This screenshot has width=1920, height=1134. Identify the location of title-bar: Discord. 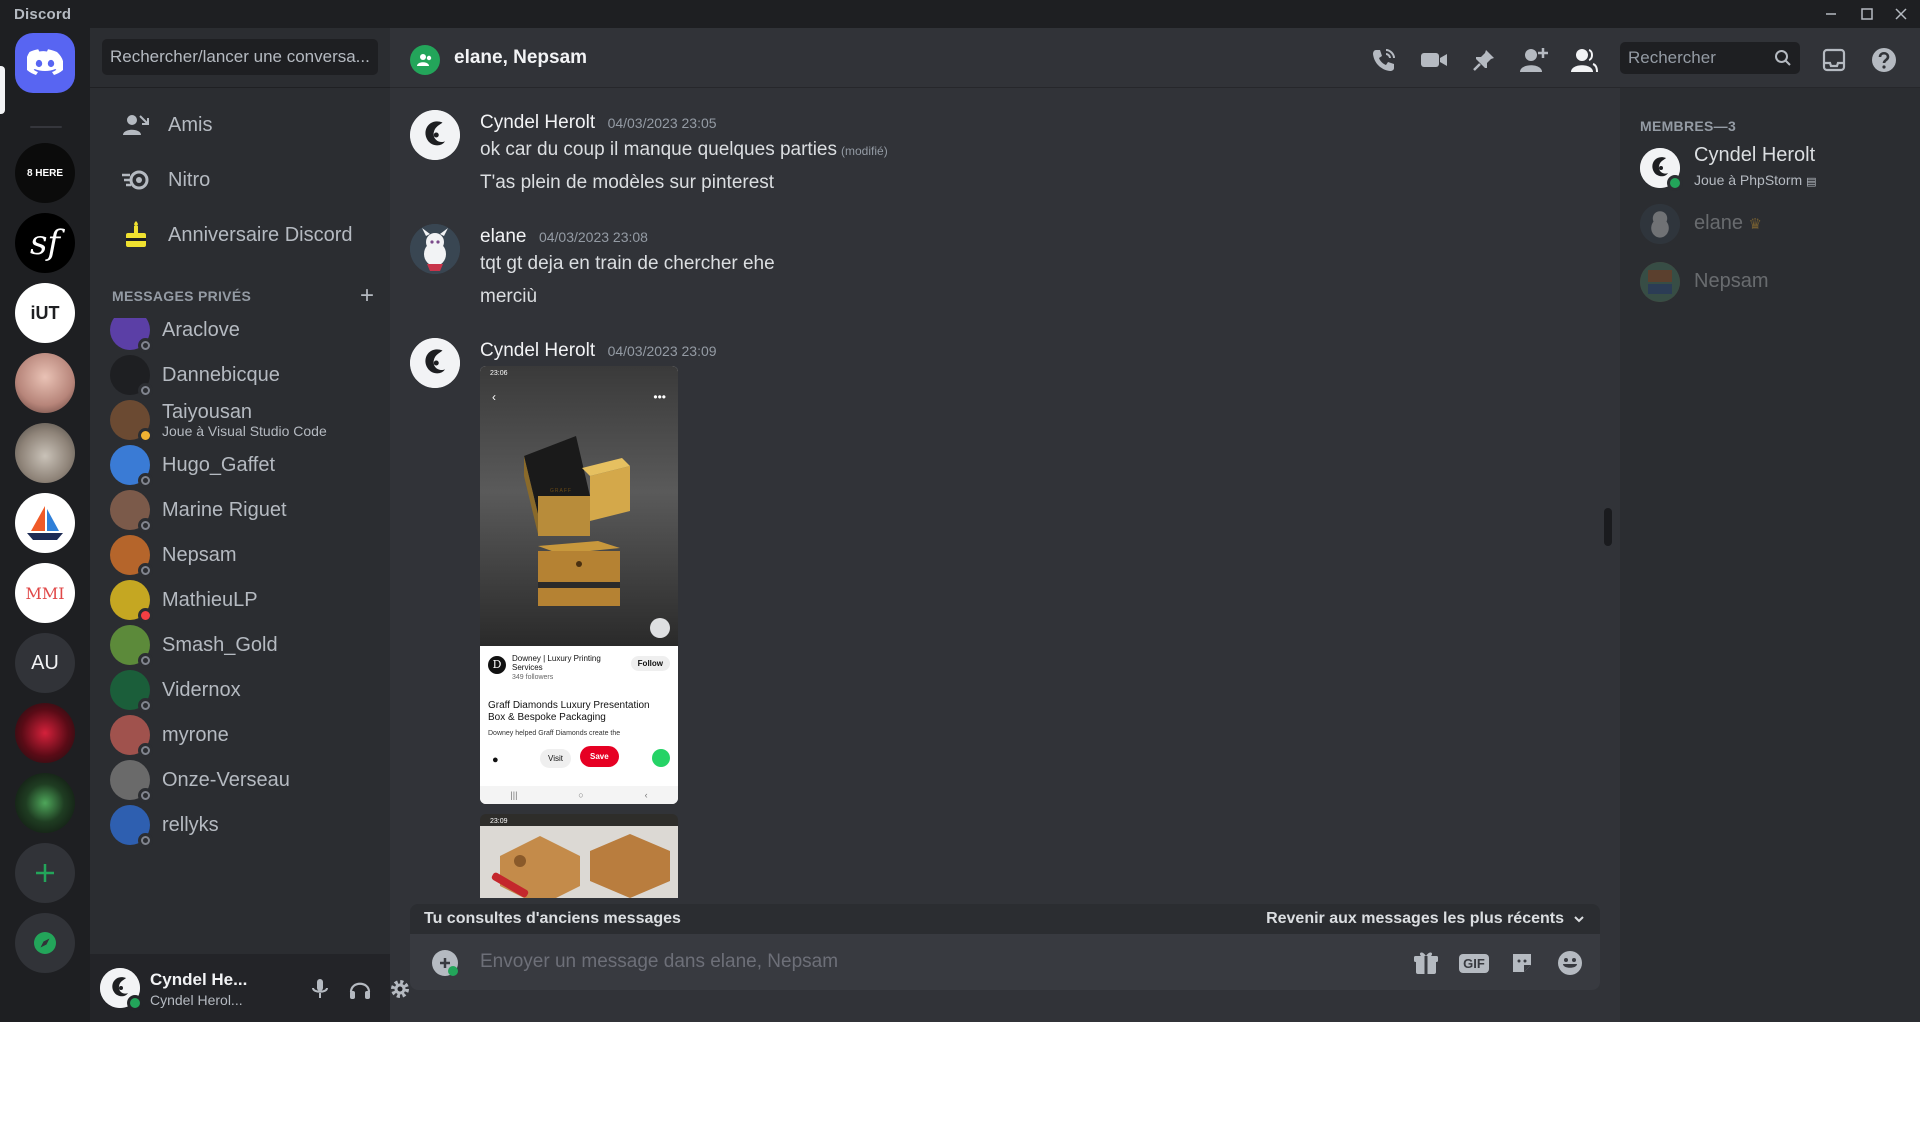
(960, 14).